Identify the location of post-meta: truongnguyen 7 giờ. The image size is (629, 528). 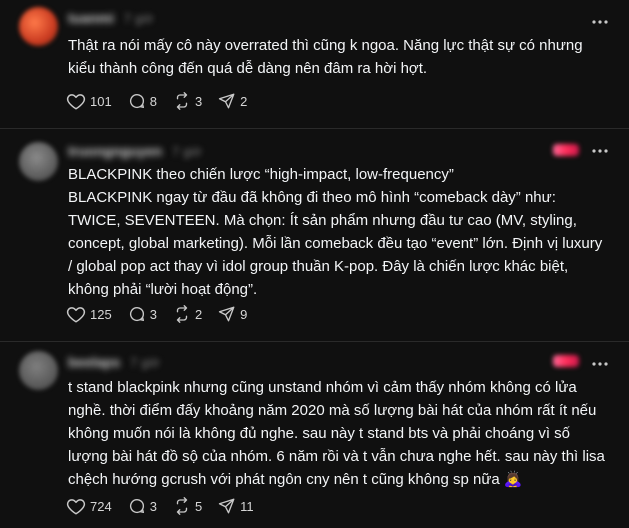
(135, 151).